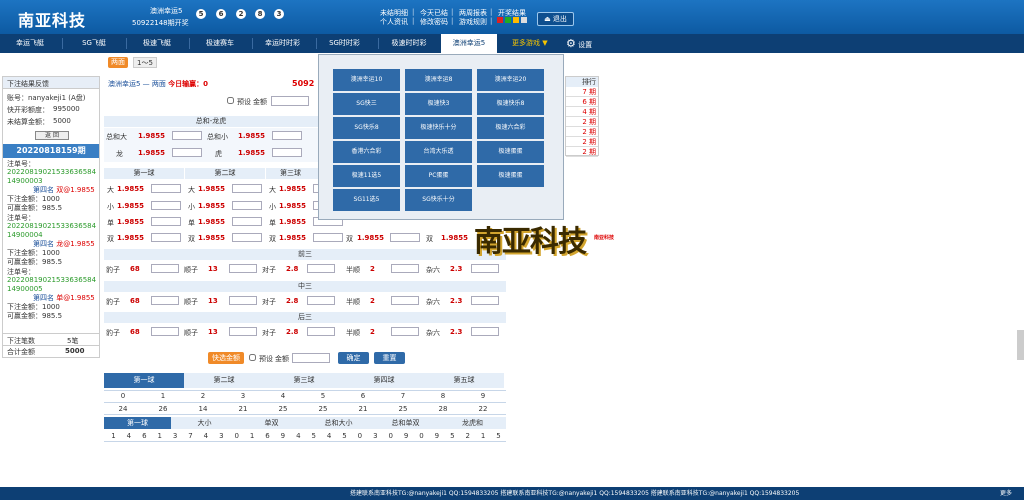  I want to click on settings-button: ⚙ 设置, so click(579, 43).